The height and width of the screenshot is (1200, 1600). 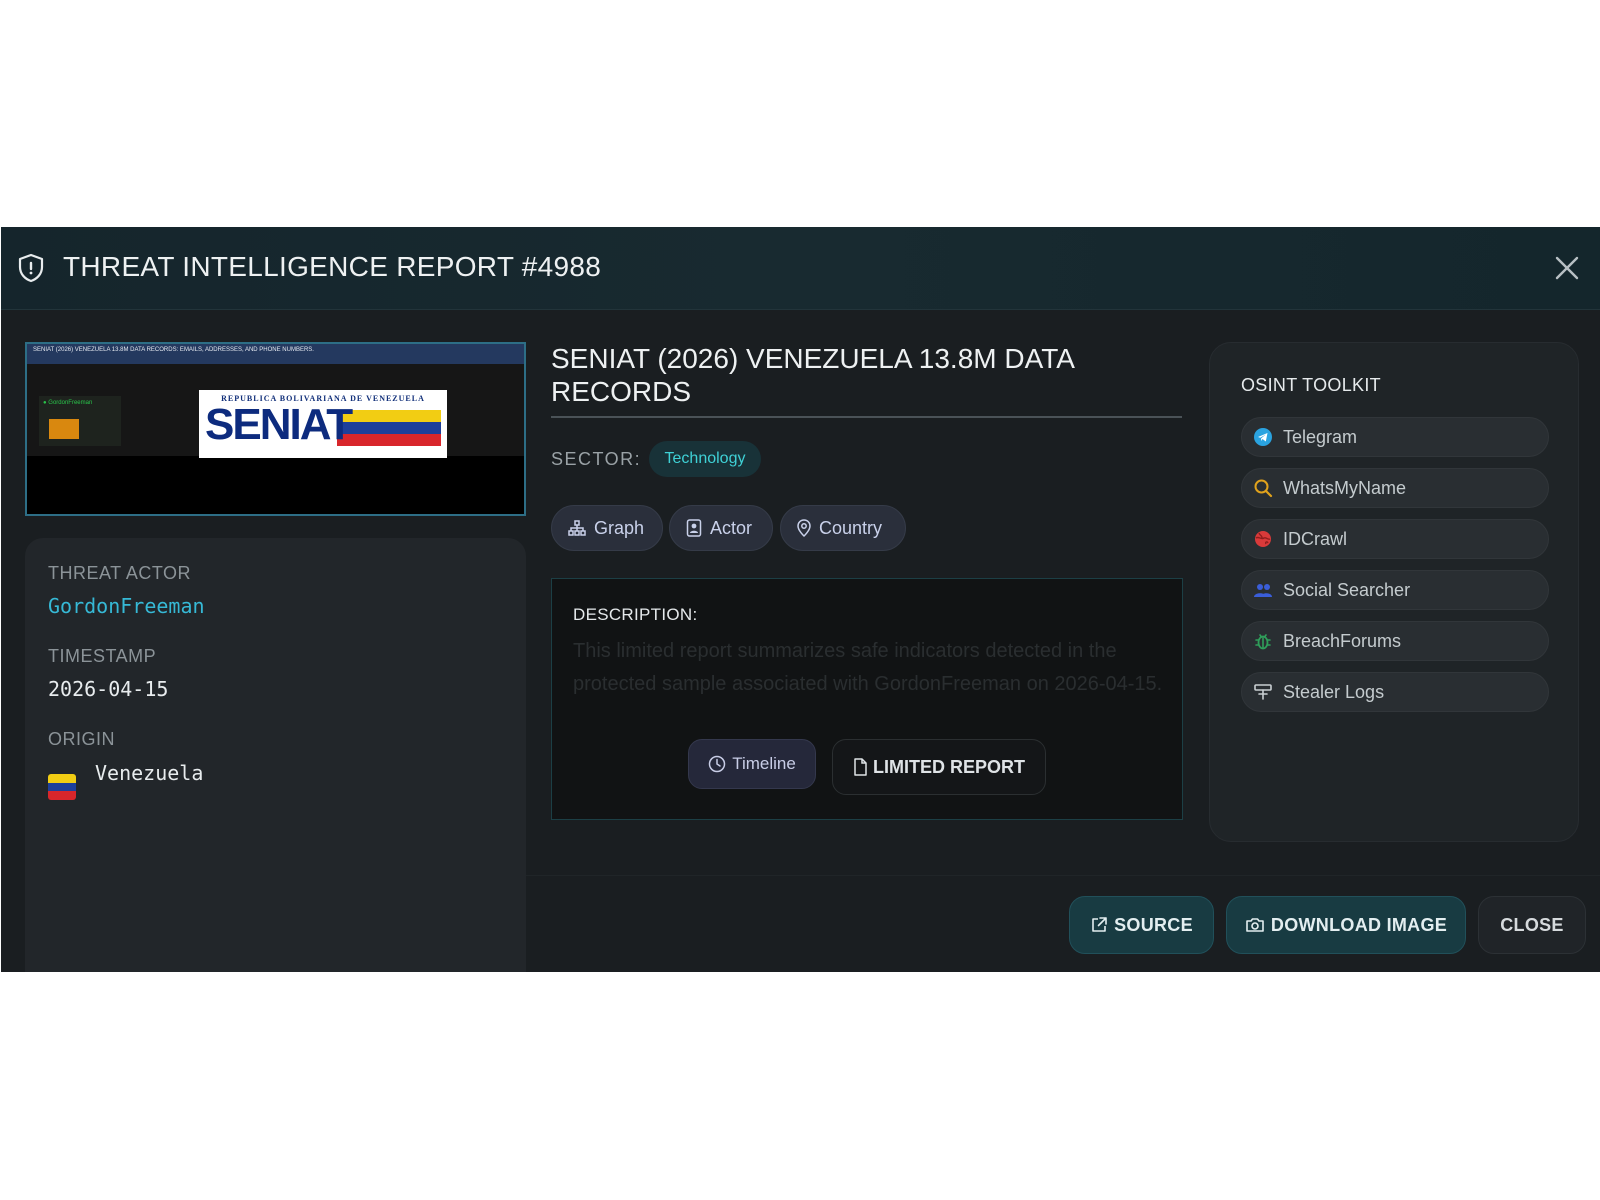 I want to click on threat-actor-link: GordonFreeman, so click(x=126, y=606).